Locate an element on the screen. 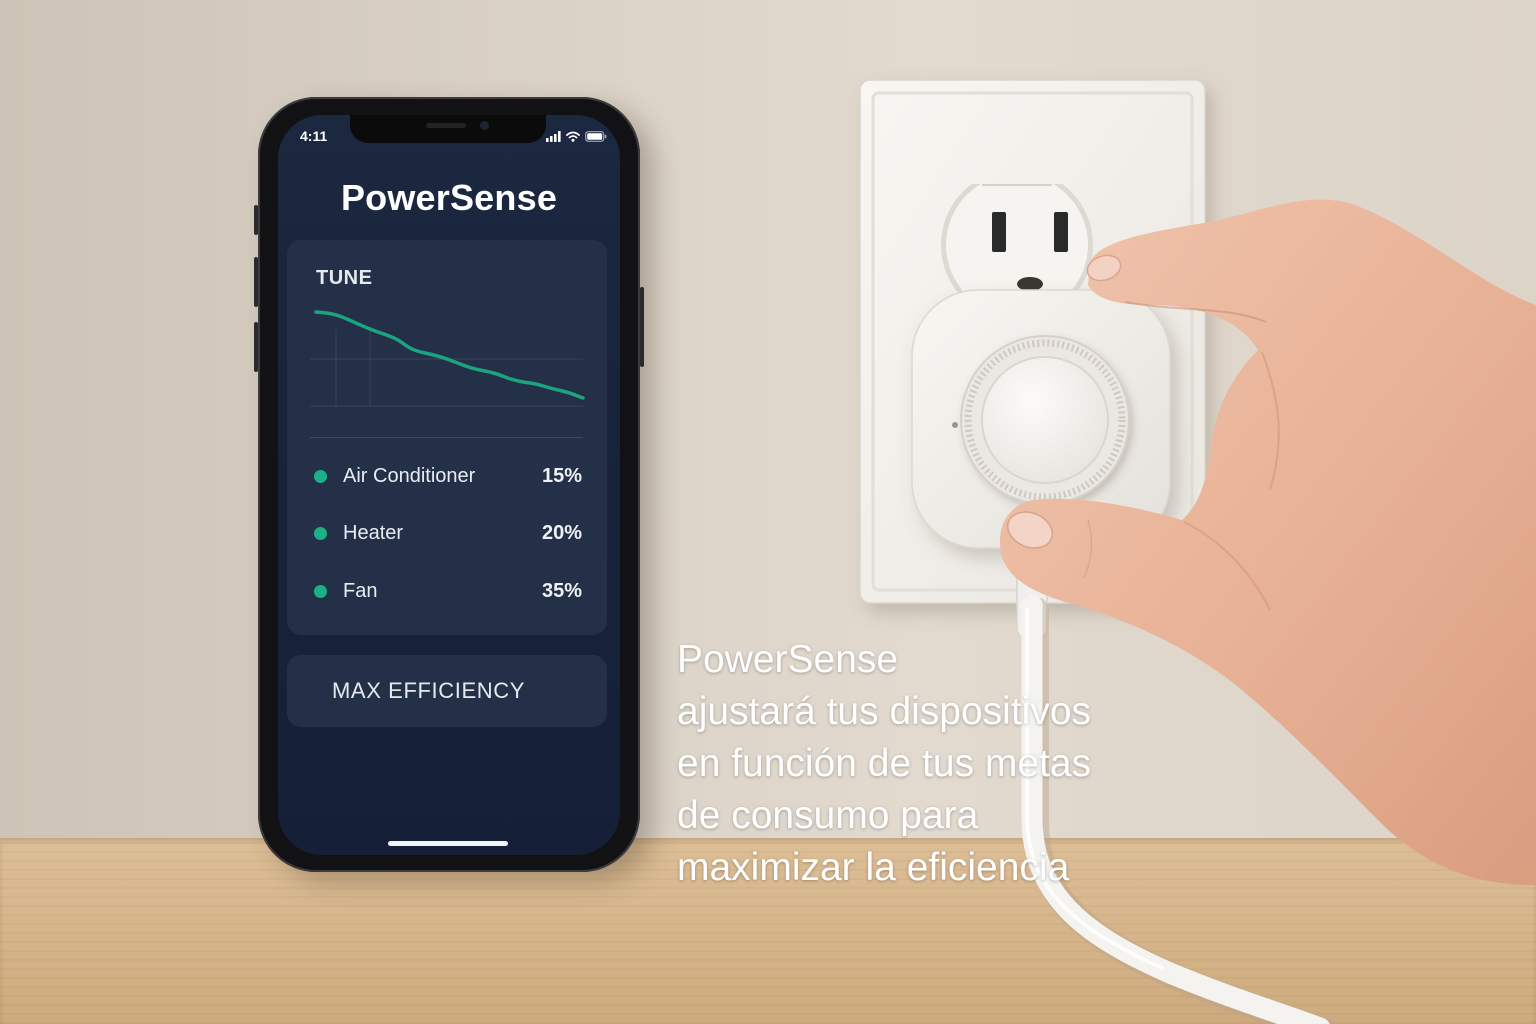 The width and height of the screenshot is (1536, 1024). volume-up-button is located at coordinates (256, 282).